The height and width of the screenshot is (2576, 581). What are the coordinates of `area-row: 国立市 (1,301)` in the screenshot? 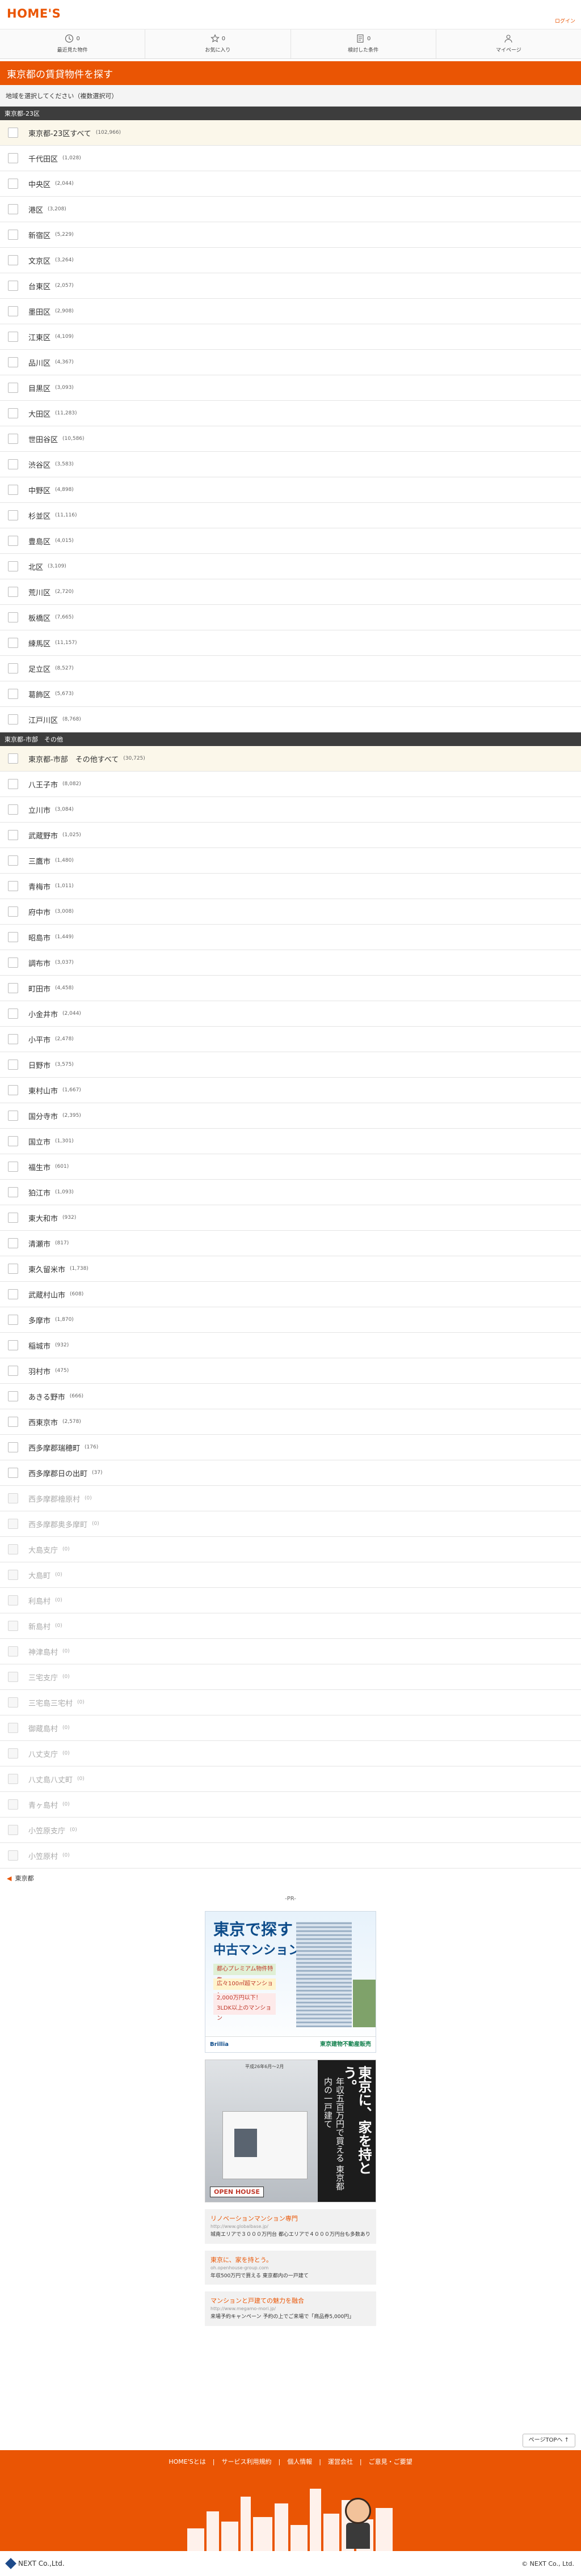 It's located at (290, 1141).